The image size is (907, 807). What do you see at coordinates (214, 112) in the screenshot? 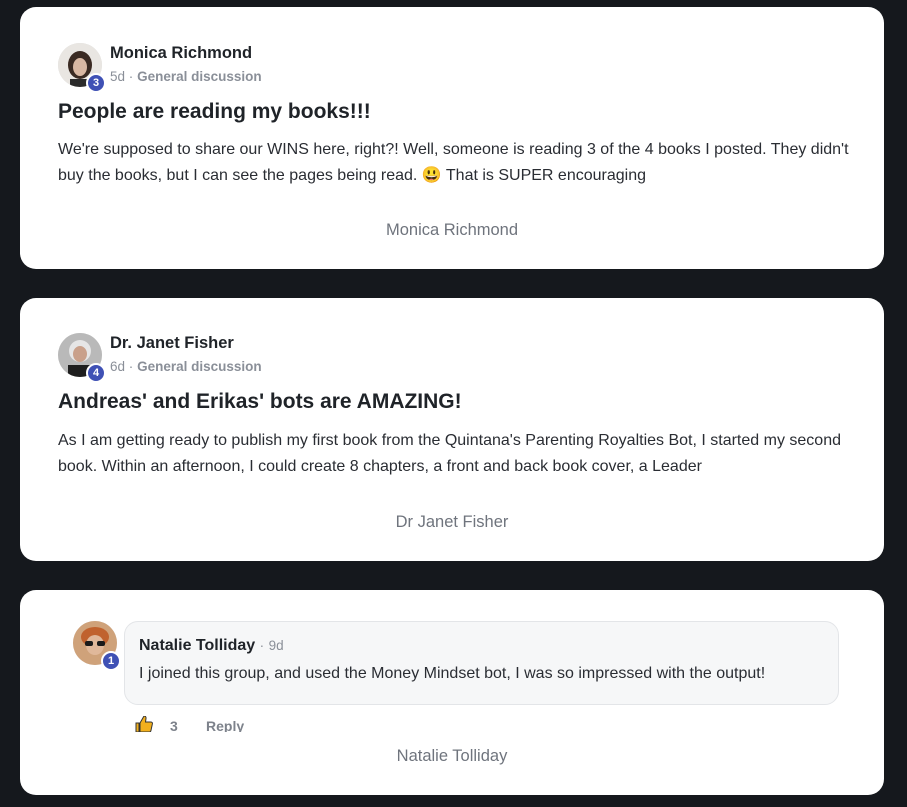
I see `post-title: People are reading my books!!!` at bounding box center [214, 112].